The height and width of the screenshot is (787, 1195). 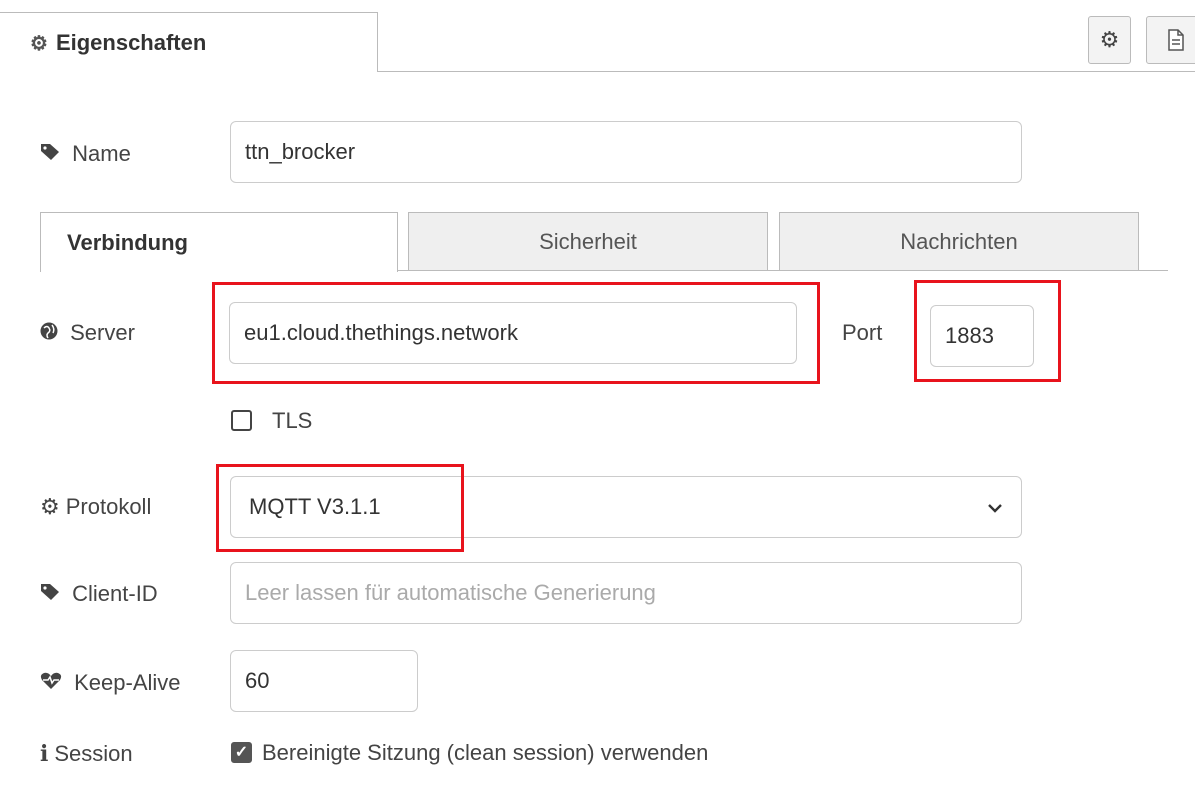 I want to click on client-id-input, so click(x=626, y=593).